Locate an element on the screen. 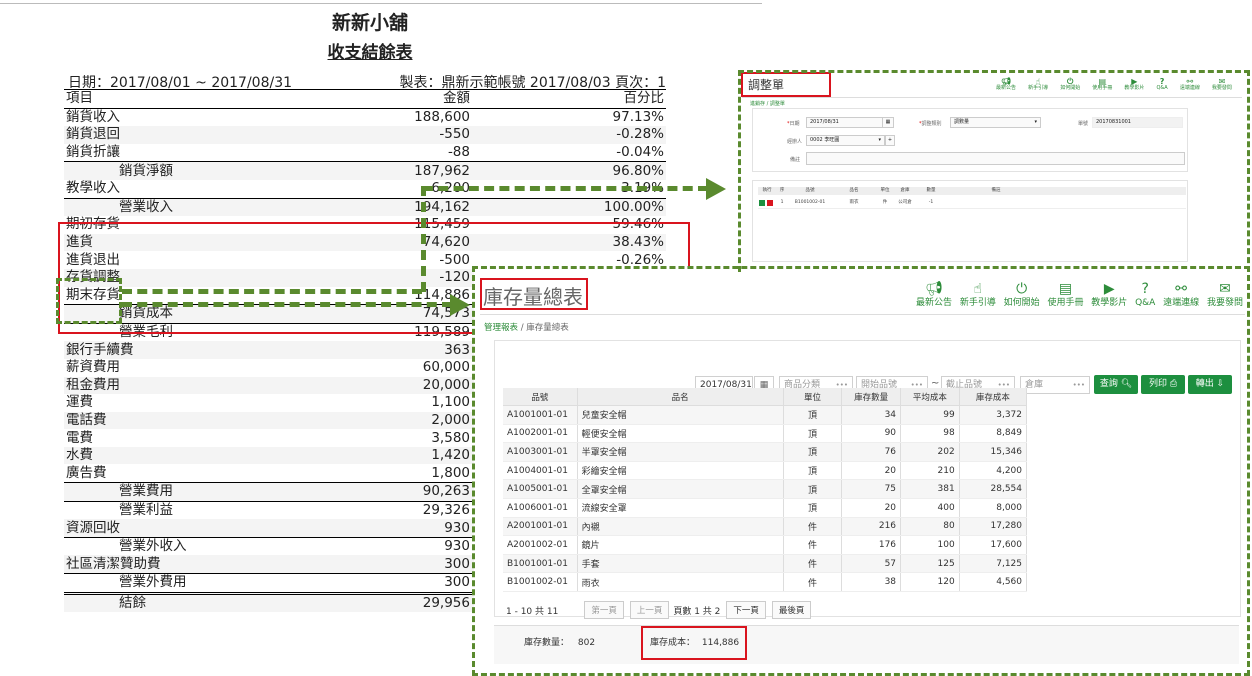  report-row: 銷貨淨額 187,962 96.80% is located at coordinates (365, 170).